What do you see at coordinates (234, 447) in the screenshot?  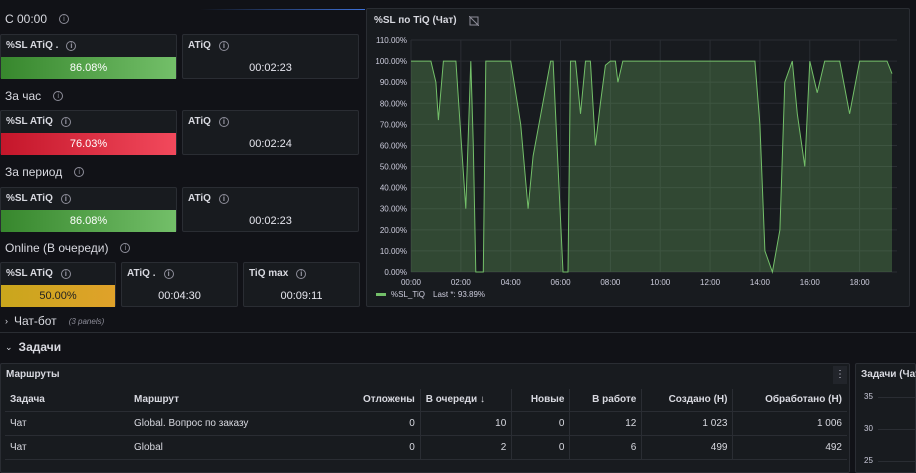 I see `table-cell: Global` at bounding box center [234, 447].